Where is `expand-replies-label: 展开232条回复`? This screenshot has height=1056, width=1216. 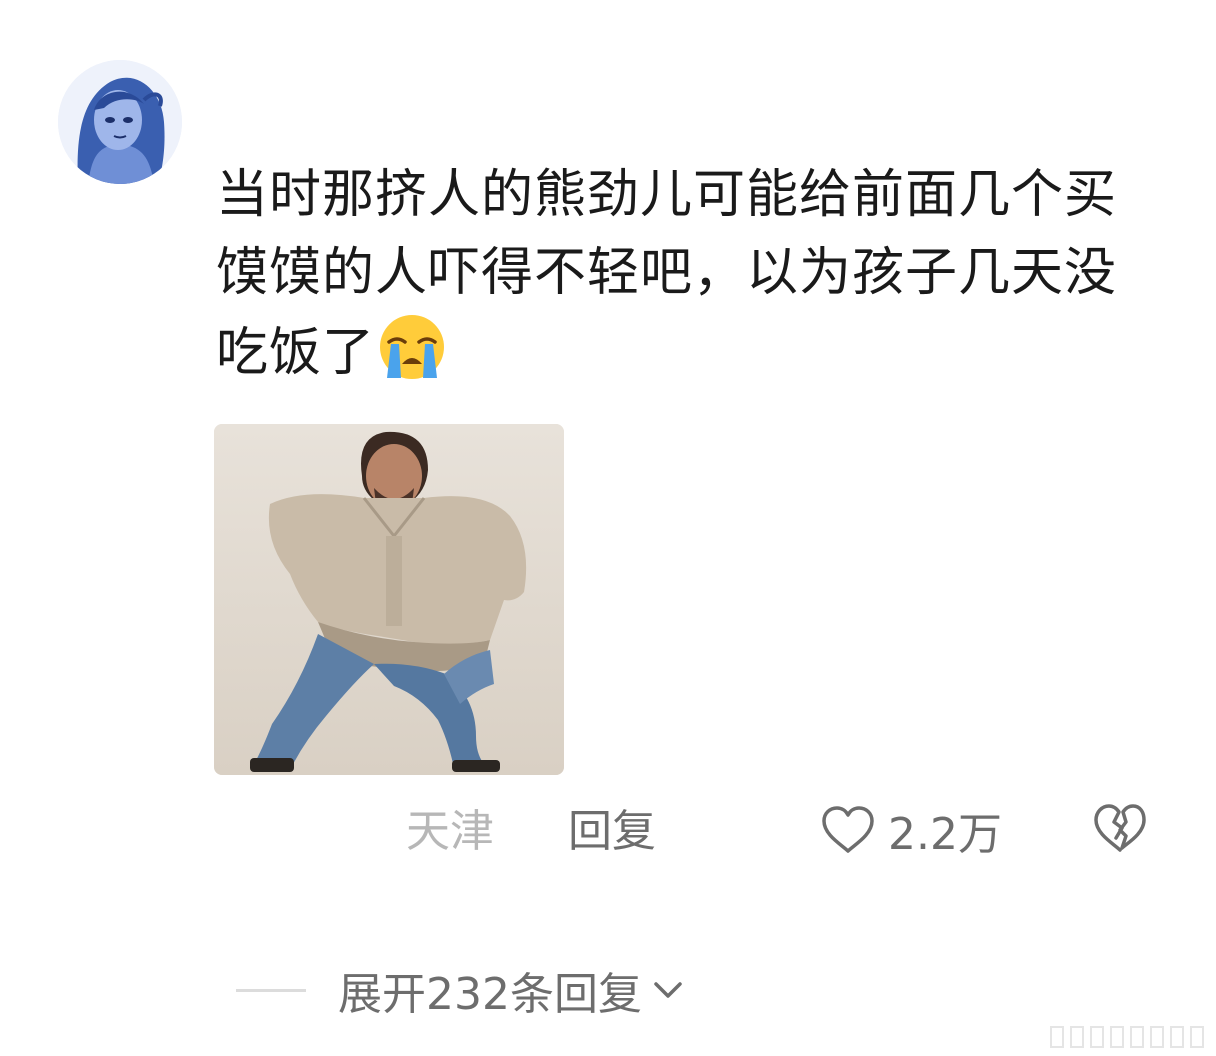
expand-replies-label: 展开232条回复 is located at coordinates (490, 994).